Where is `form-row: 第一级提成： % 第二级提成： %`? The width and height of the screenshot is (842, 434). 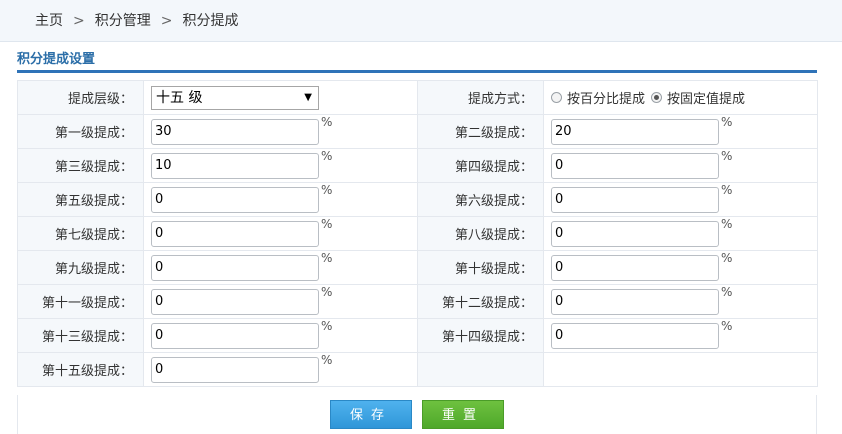
form-row: 第一级提成： % 第二级提成： % is located at coordinates (417, 131).